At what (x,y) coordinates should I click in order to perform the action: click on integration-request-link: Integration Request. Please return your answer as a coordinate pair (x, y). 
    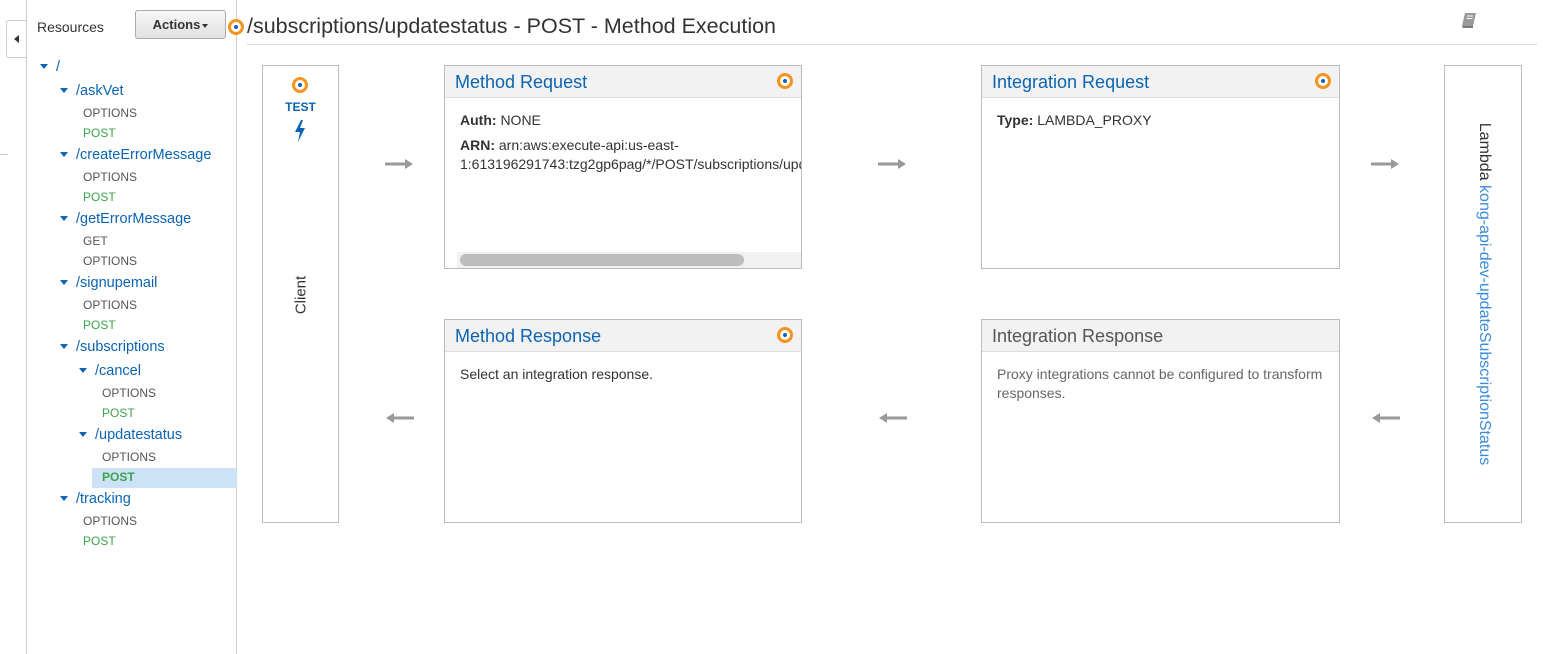
    Looking at the image, I should click on (1070, 82).